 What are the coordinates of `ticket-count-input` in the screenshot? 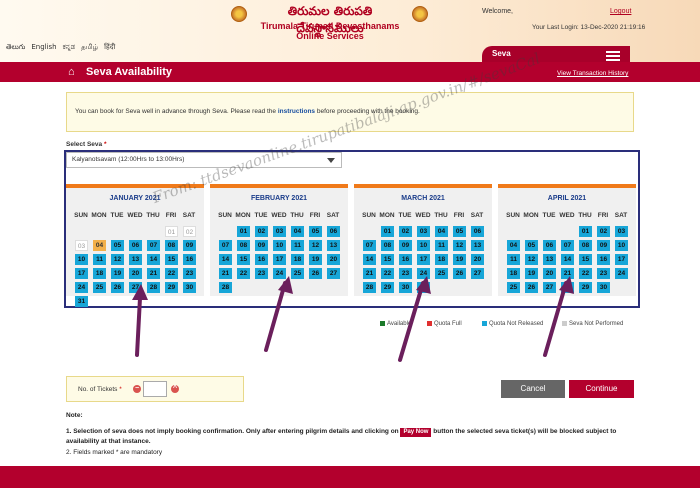 It's located at (155, 389).